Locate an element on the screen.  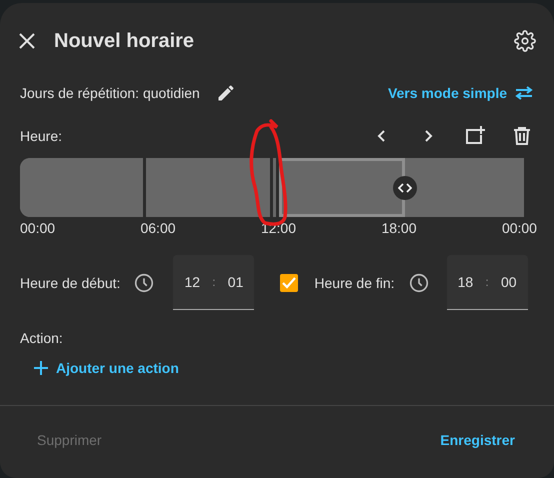
swap-arrows-icon is located at coordinates (524, 93).